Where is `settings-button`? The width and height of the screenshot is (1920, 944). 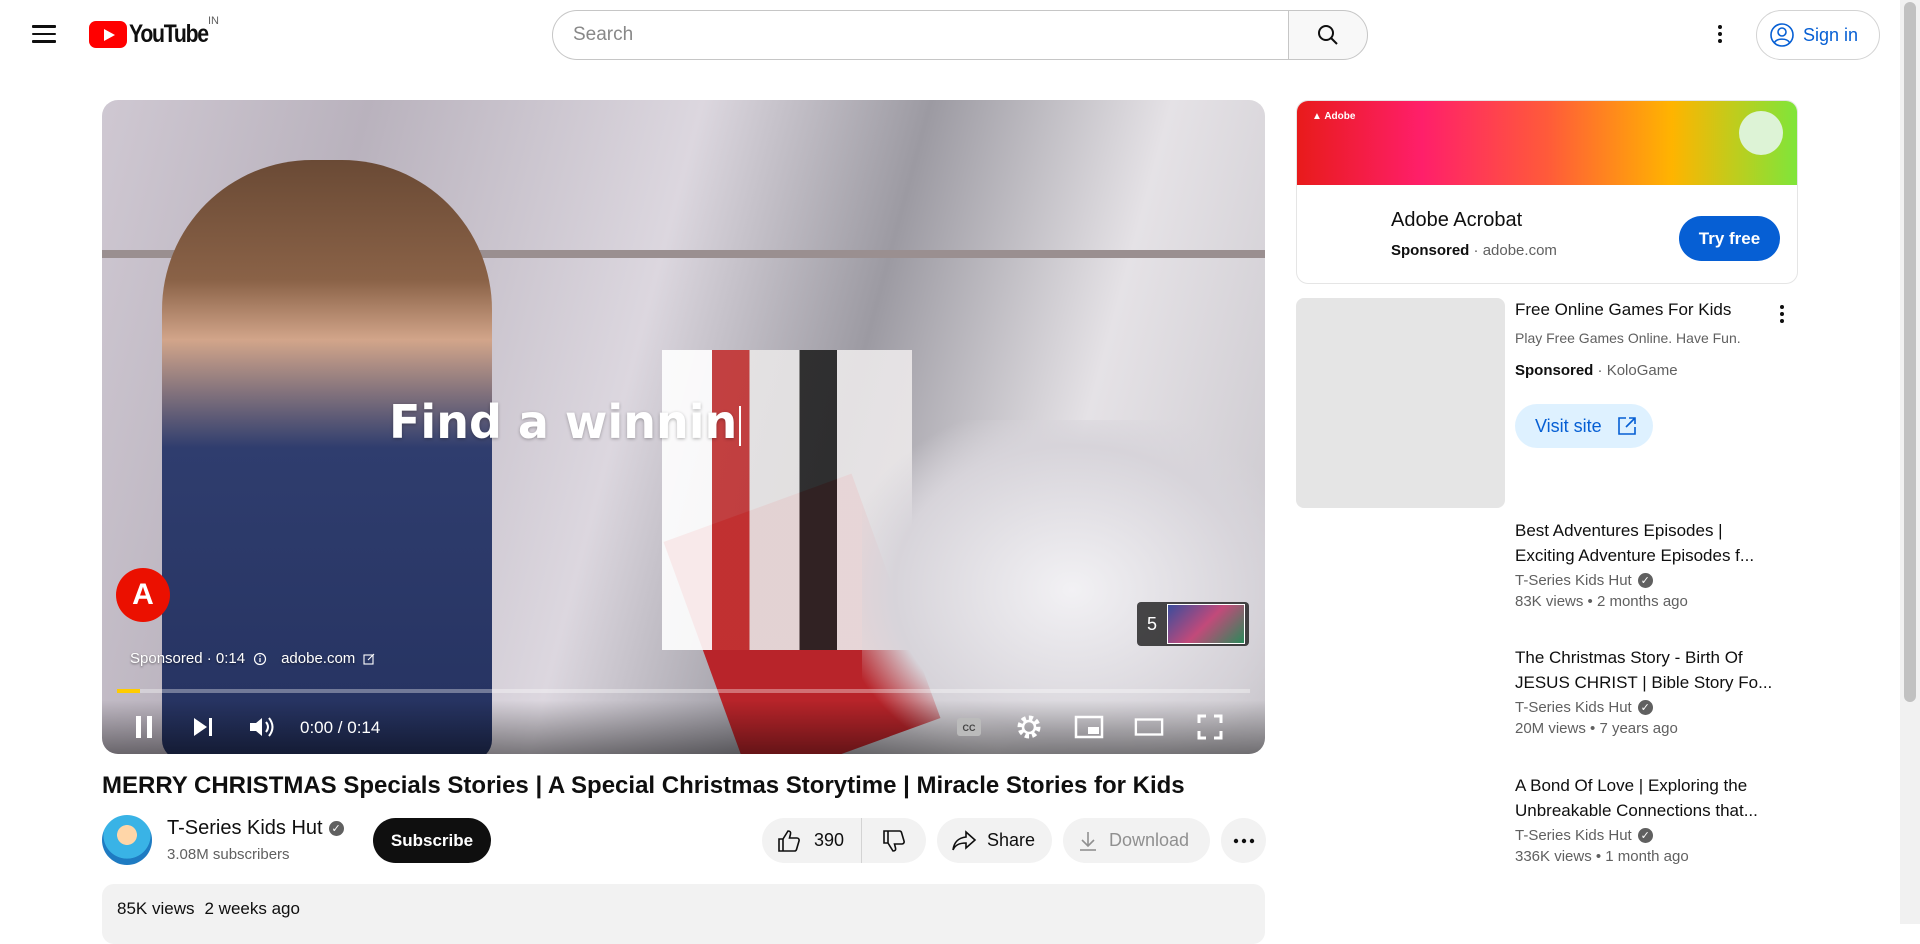 settings-button is located at coordinates (1029, 727).